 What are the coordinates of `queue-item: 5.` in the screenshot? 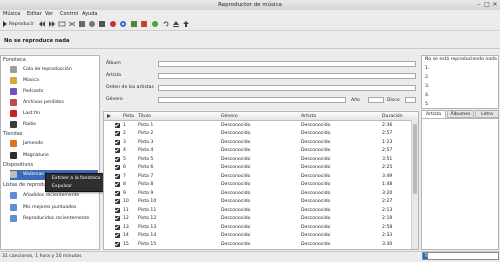 It's located at (427, 104).